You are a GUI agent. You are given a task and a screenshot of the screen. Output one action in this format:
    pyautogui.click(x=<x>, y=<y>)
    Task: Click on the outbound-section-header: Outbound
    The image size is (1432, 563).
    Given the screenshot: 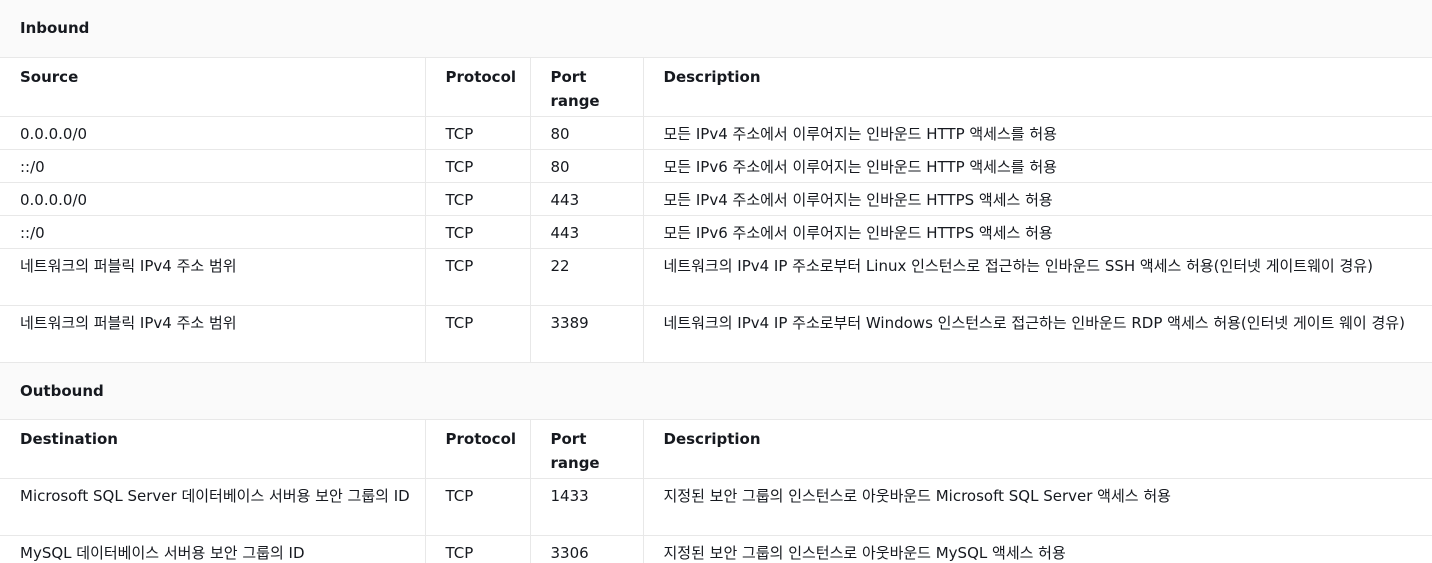 What is the action you would take?
    pyautogui.click(x=716, y=391)
    